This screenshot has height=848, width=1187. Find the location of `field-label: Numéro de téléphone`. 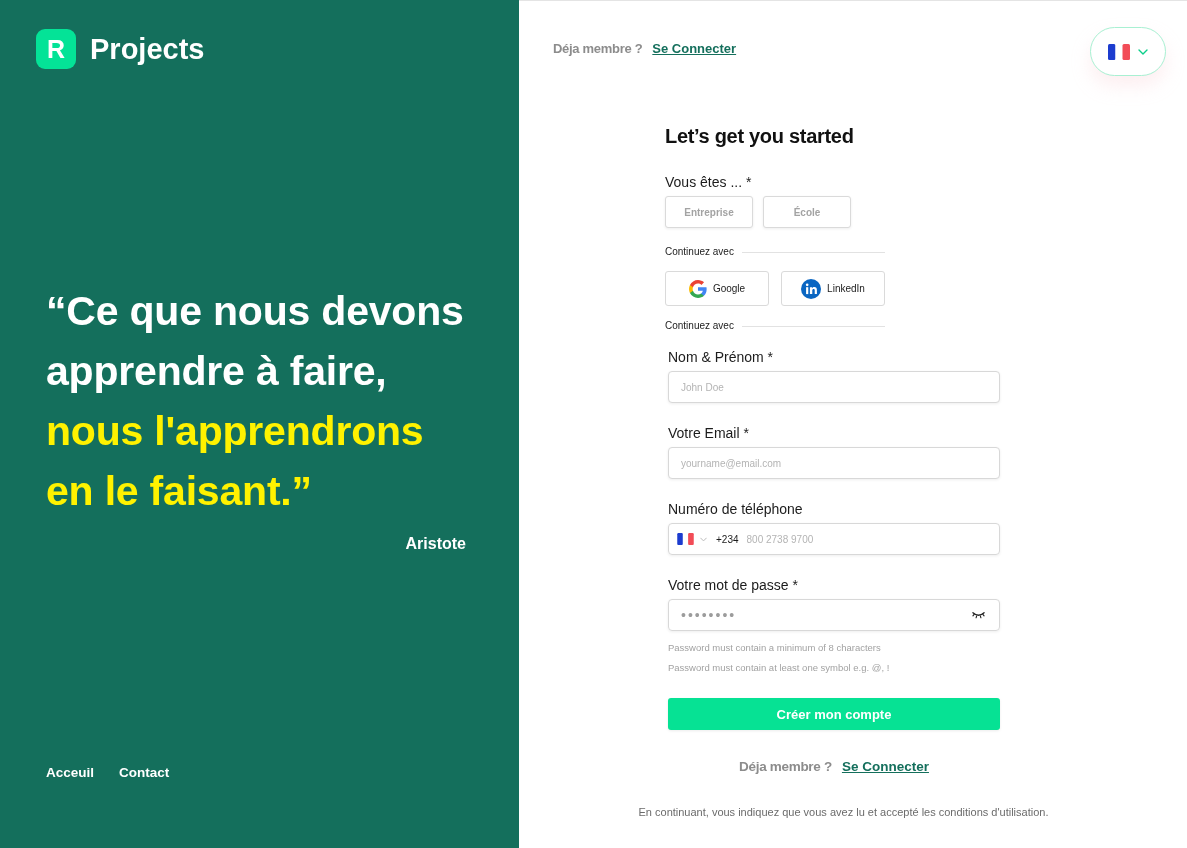

field-label: Numéro de téléphone is located at coordinates (735, 509).